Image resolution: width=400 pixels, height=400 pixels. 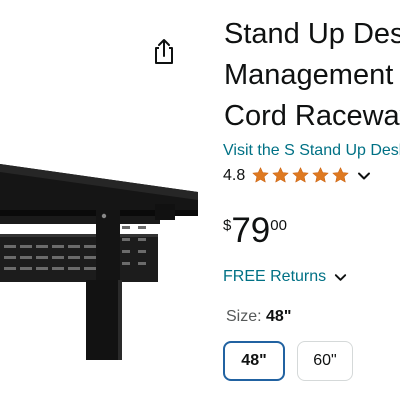 I want to click on product-title: Stand Up Desk Management Cord Raceway, so click(x=312, y=75).